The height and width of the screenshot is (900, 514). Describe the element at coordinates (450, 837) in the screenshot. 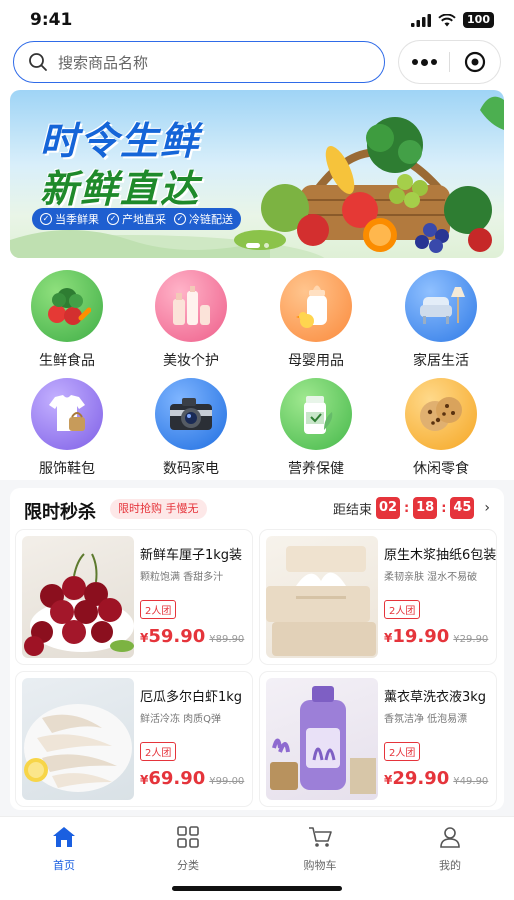

I see `user-icon` at that location.